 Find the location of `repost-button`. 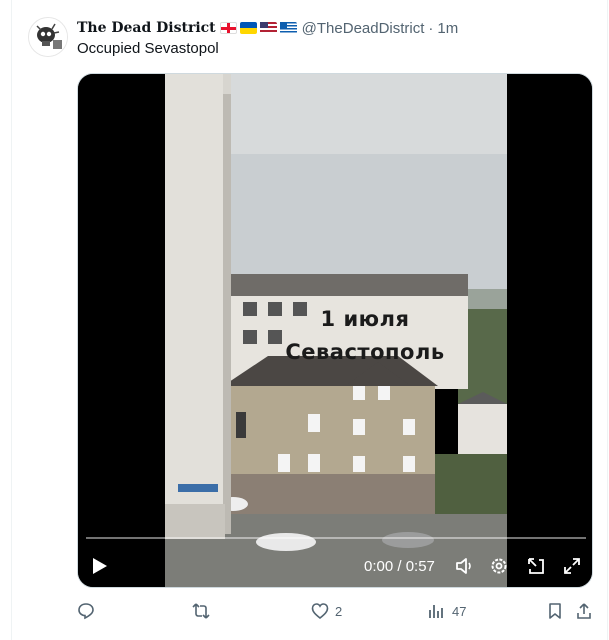

repost-button is located at coordinates (204, 611).